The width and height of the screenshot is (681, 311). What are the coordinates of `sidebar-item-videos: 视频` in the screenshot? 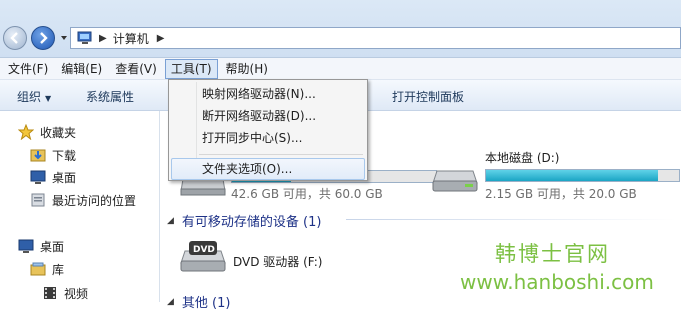 It's located at (65, 293).